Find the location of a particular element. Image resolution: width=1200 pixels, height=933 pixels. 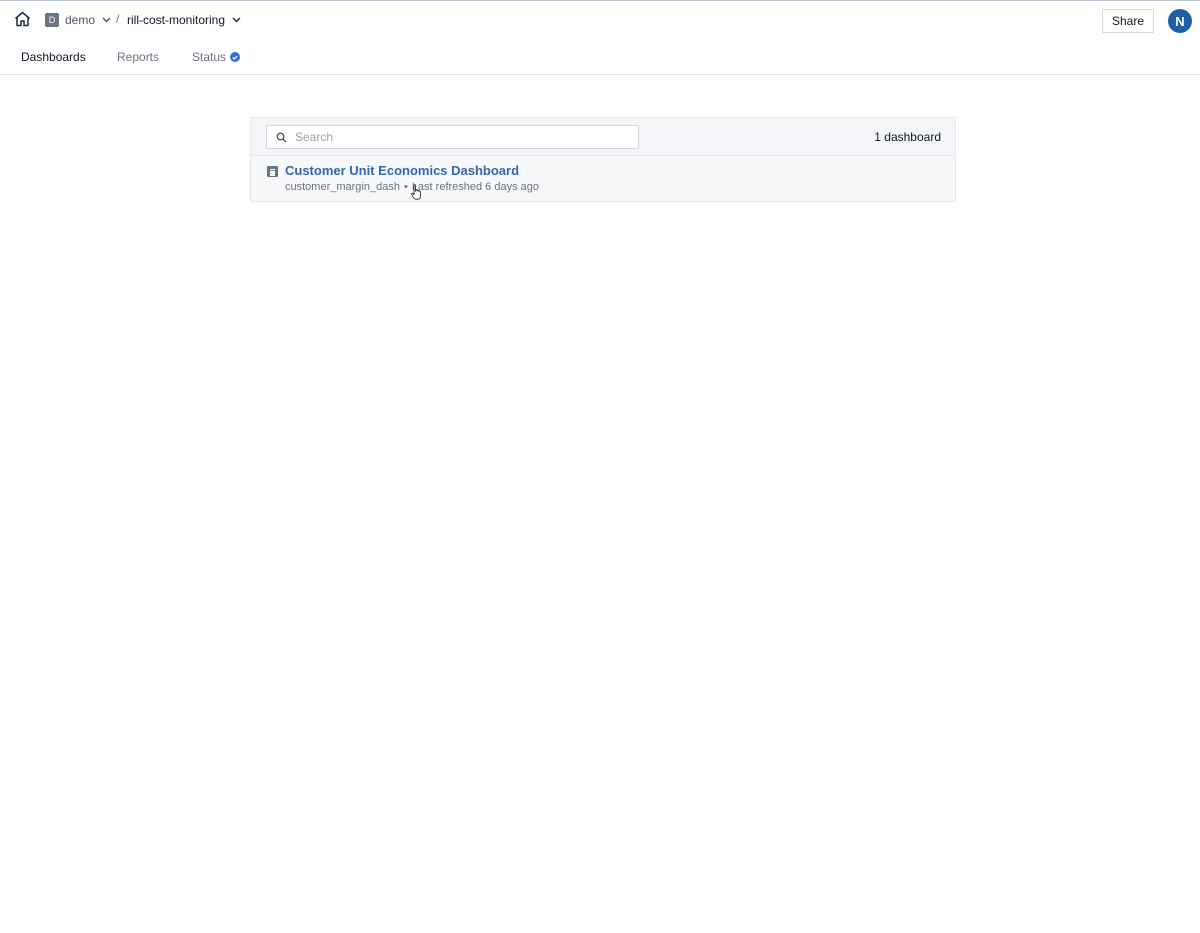

search-box is located at coordinates (452, 137).